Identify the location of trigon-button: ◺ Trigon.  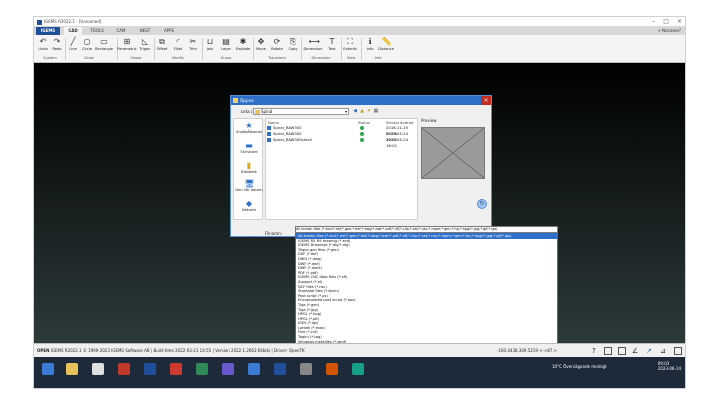
(145, 46).